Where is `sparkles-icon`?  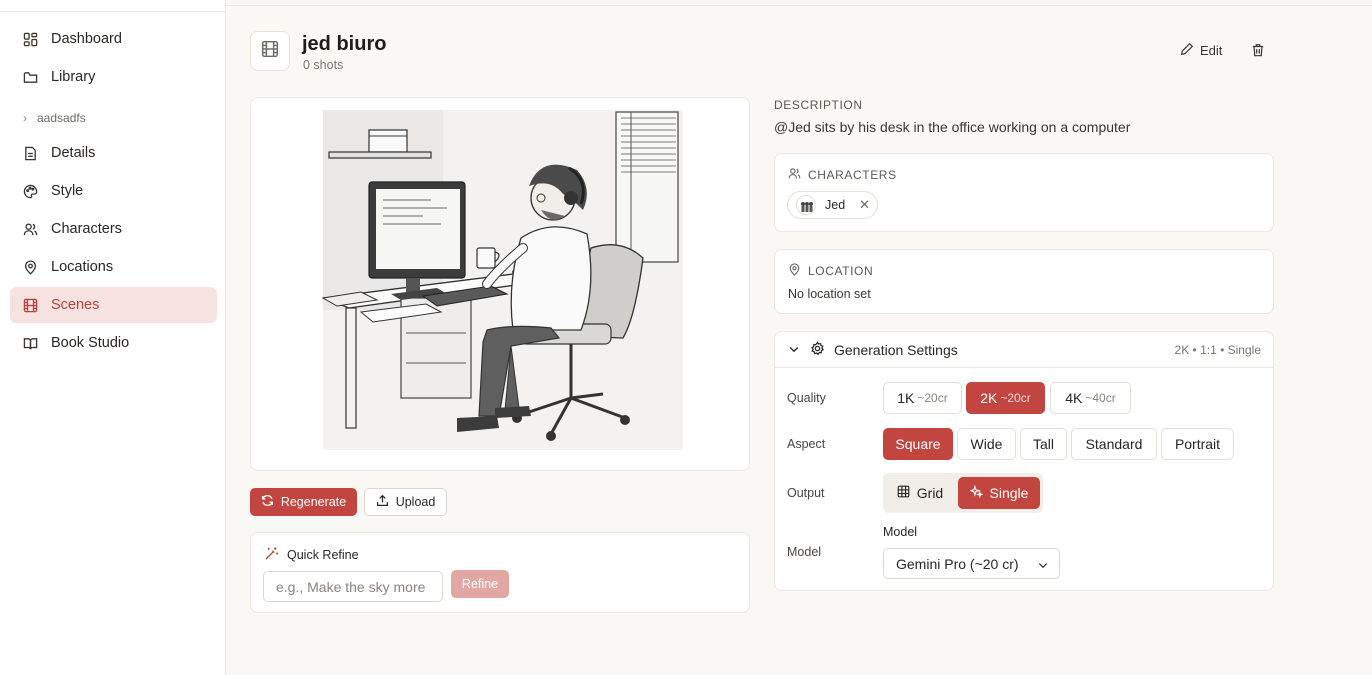 sparkles-icon is located at coordinates (976, 492).